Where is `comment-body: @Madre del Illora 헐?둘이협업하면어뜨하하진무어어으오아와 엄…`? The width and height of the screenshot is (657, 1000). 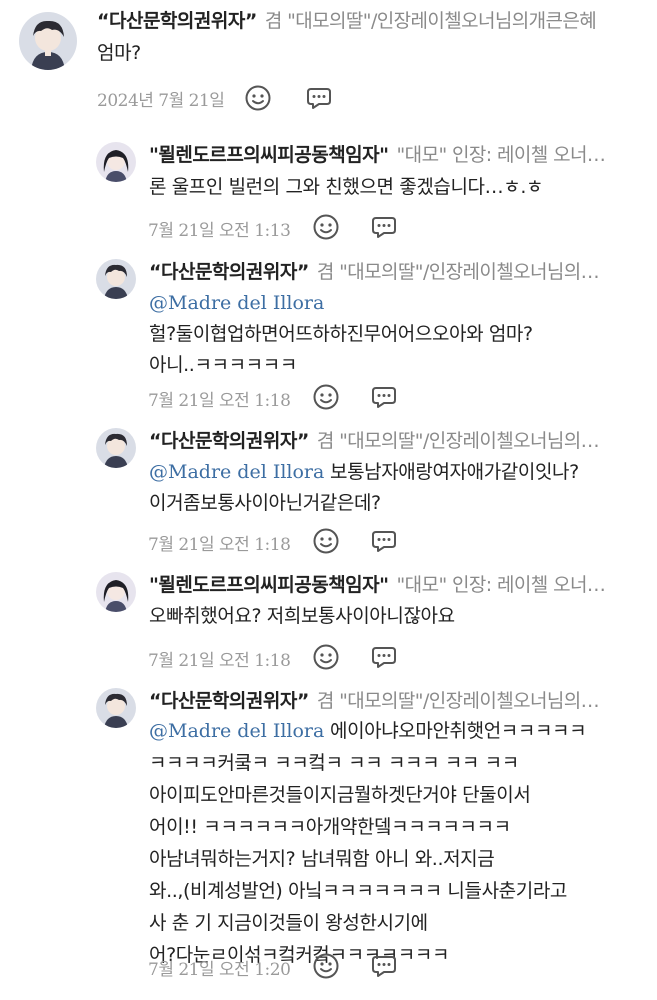
comment-body: @Madre del Illora 헐?둘이협업하면어뜨하하진무어어으오아와 엄… is located at coordinates (341, 334).